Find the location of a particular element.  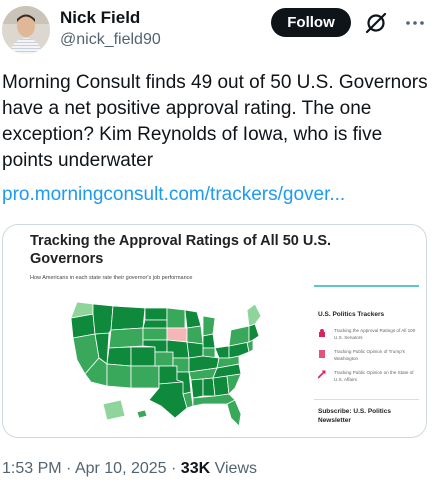

subscribe-link: Subscribe: U.S. Politics Newsletter is located at coordinates (368, 416).